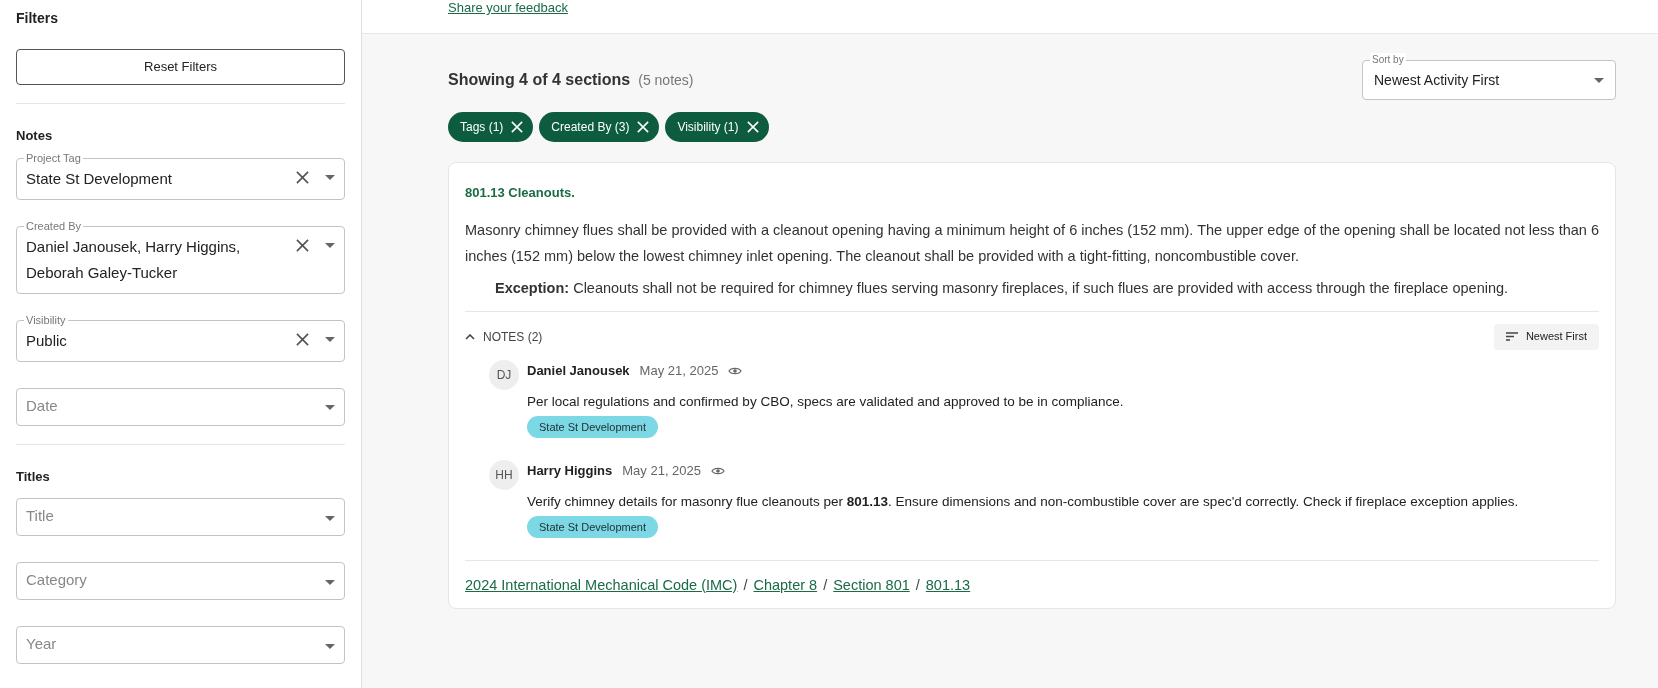 This screenshot has height=688, width=1658. Describe the element at coordinates (570, 470) in the screenshot. I see `note-author: Harry Higgins` at that location.